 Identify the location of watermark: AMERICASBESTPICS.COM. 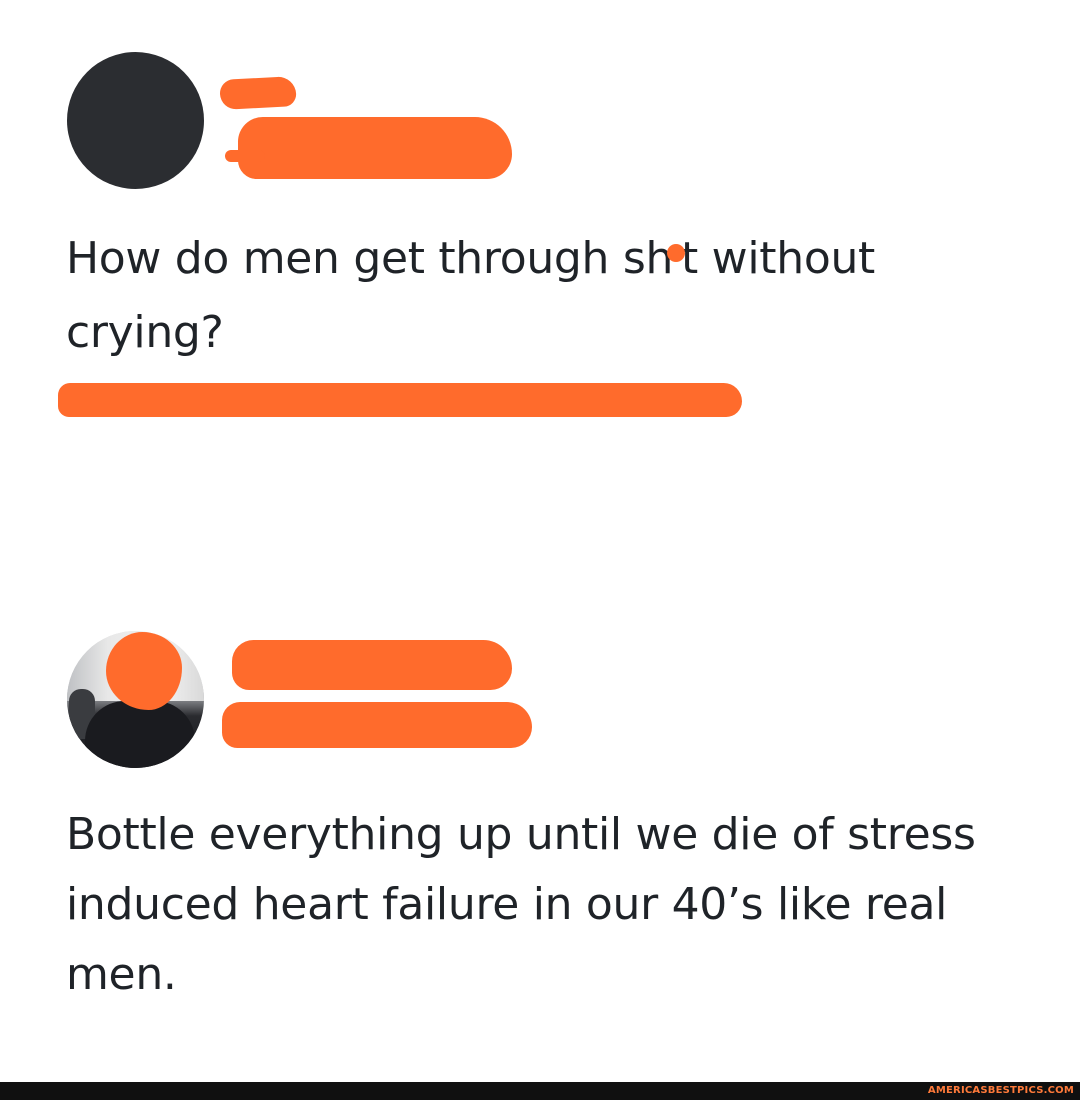
(1000, 1090).